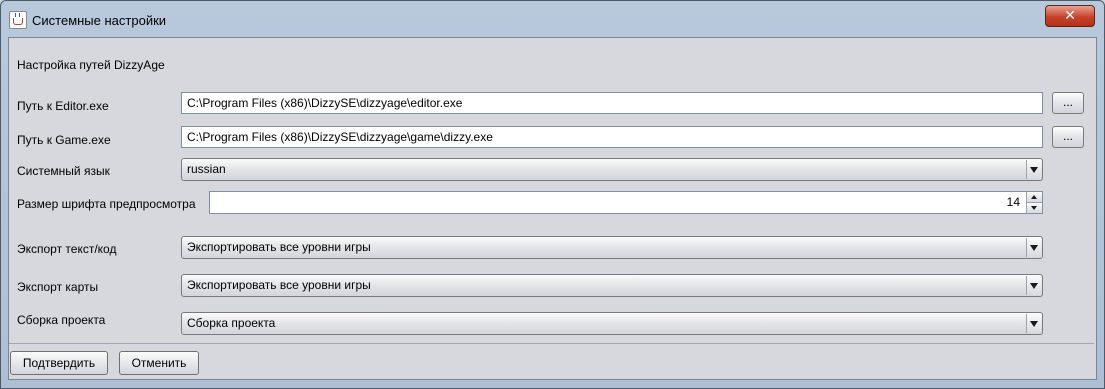 This screenshot has height=389, width=1105. What do you see at coordinates (626, 202) in the screenshot?
I see `preview-font-size-spinner: 14` at bounding box center [626, 202].